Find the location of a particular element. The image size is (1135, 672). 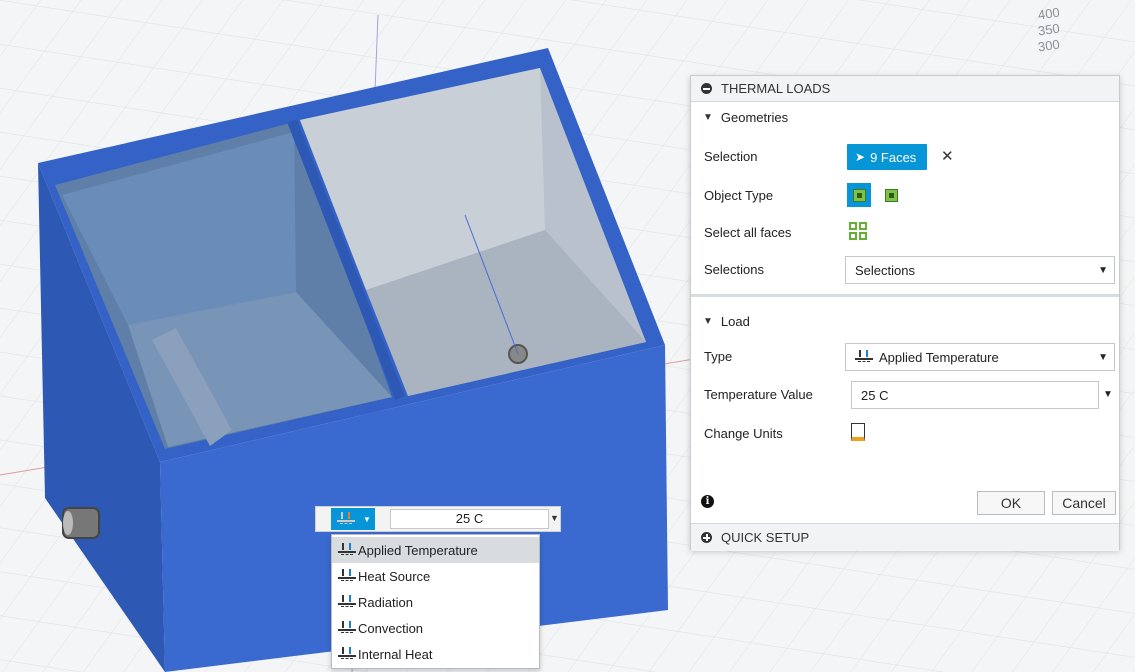

selection-label: Selection is located at coordinates (731, 156).